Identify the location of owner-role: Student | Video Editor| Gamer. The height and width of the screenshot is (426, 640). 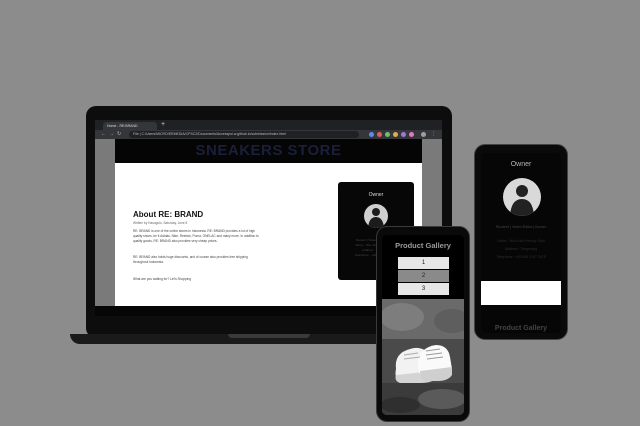
(521, 227).